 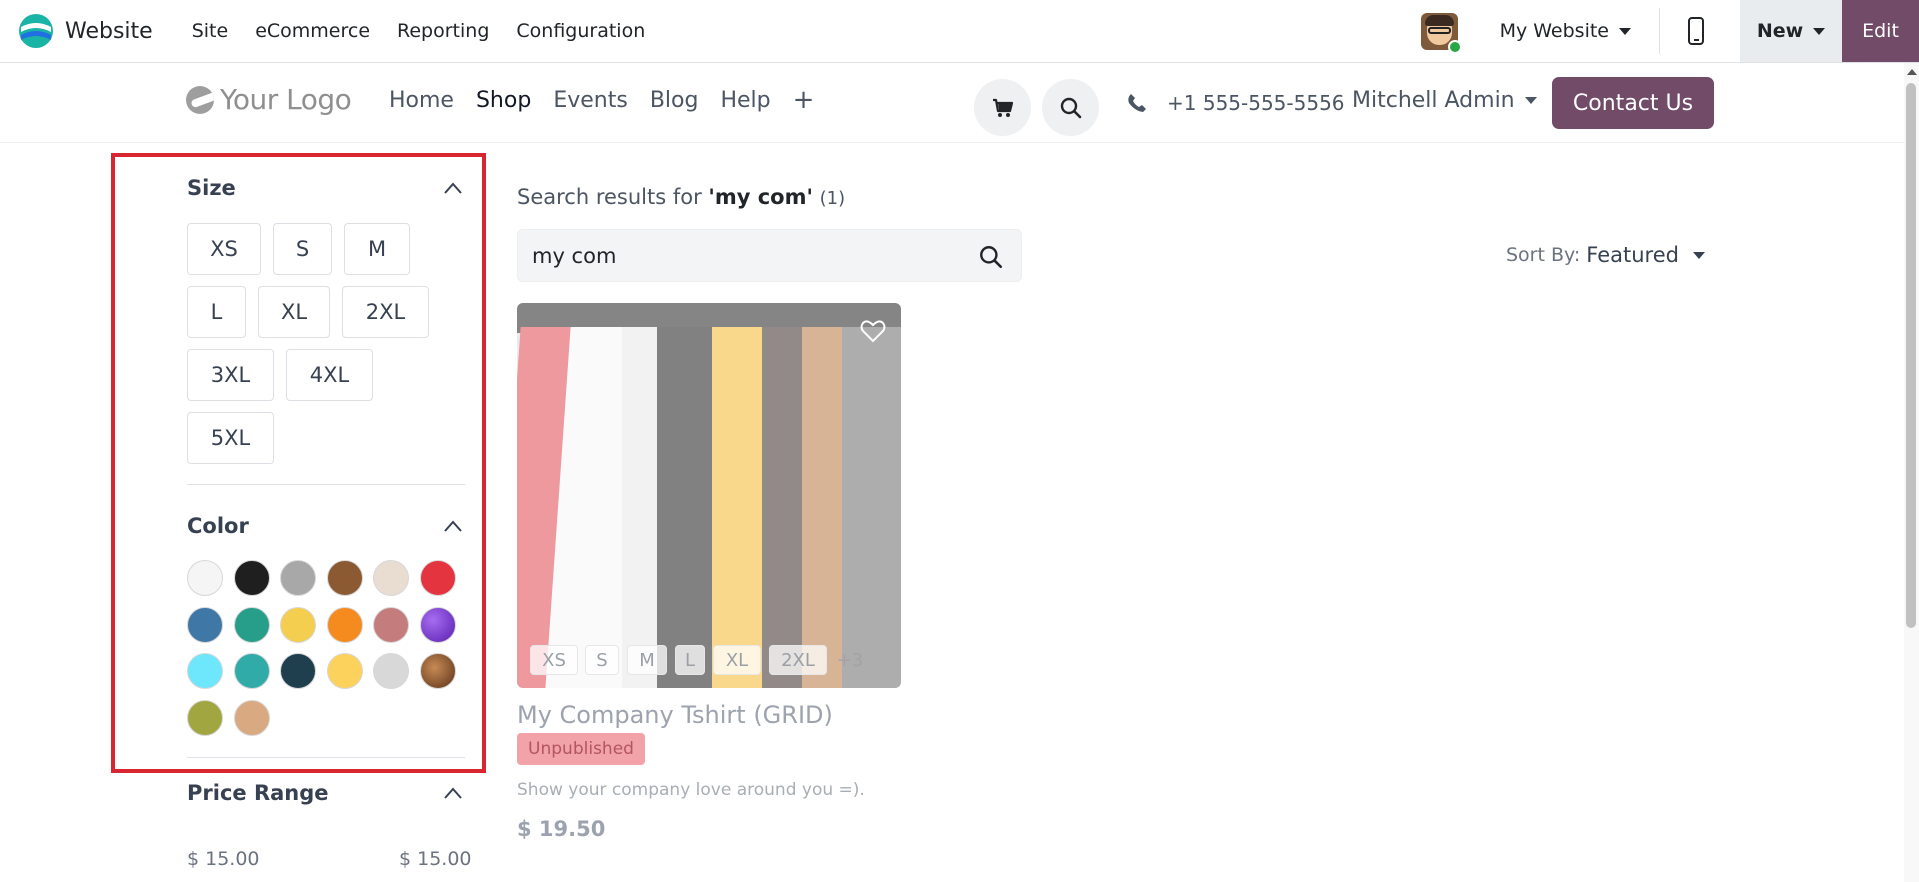 I want to click on size-option-s: S, so click(x=302, y=249).